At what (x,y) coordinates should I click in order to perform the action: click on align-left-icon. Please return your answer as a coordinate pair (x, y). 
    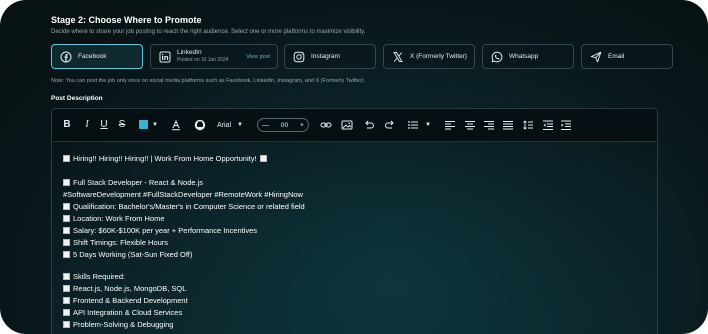
    Looking at the image, I should click on (450, 125).